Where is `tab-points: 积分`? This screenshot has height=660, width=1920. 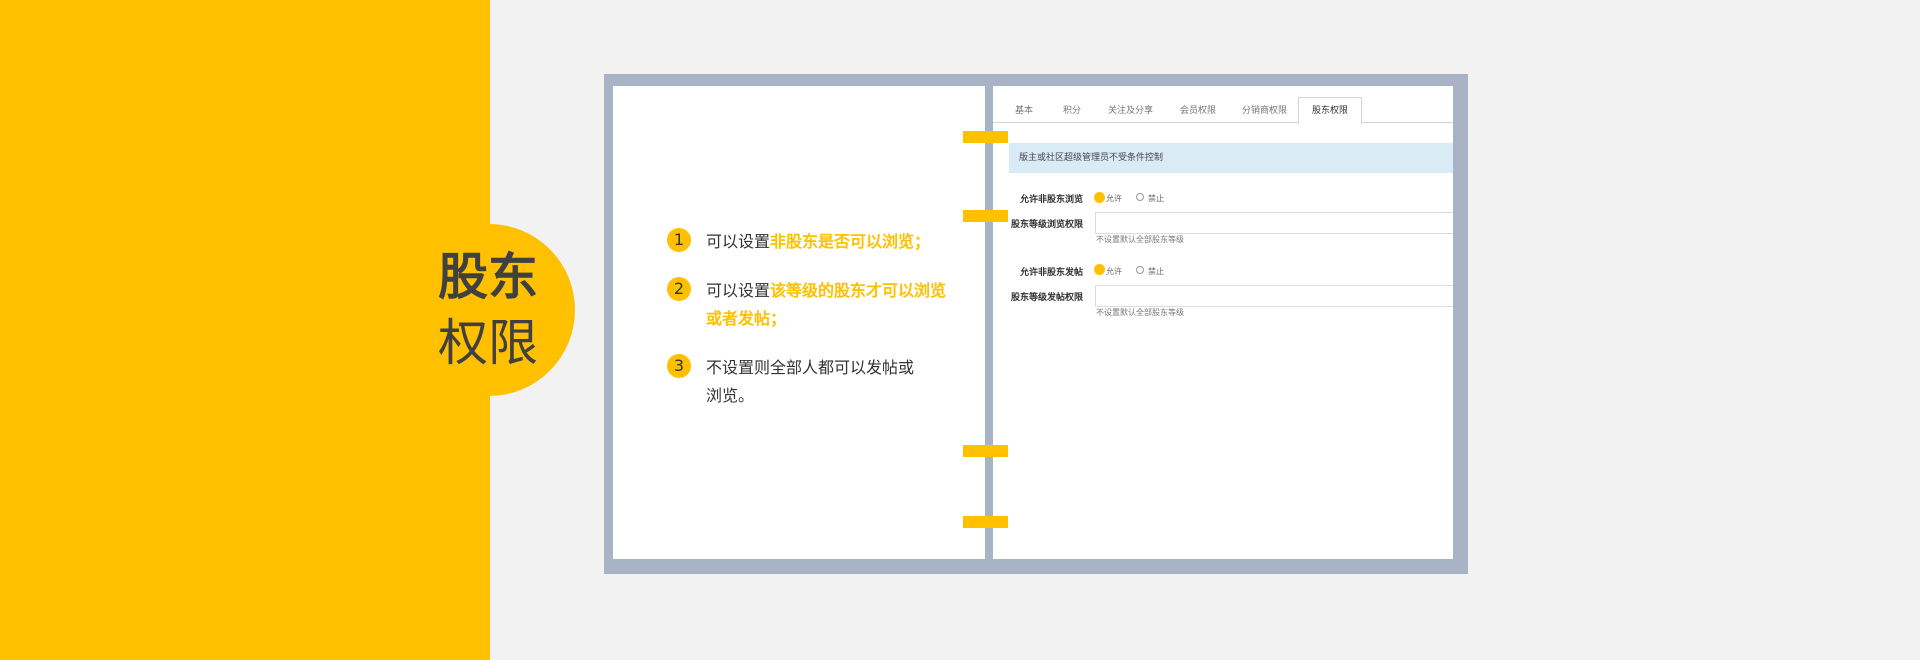 tab-points: 积分 is located at coordinates (1072, 111).